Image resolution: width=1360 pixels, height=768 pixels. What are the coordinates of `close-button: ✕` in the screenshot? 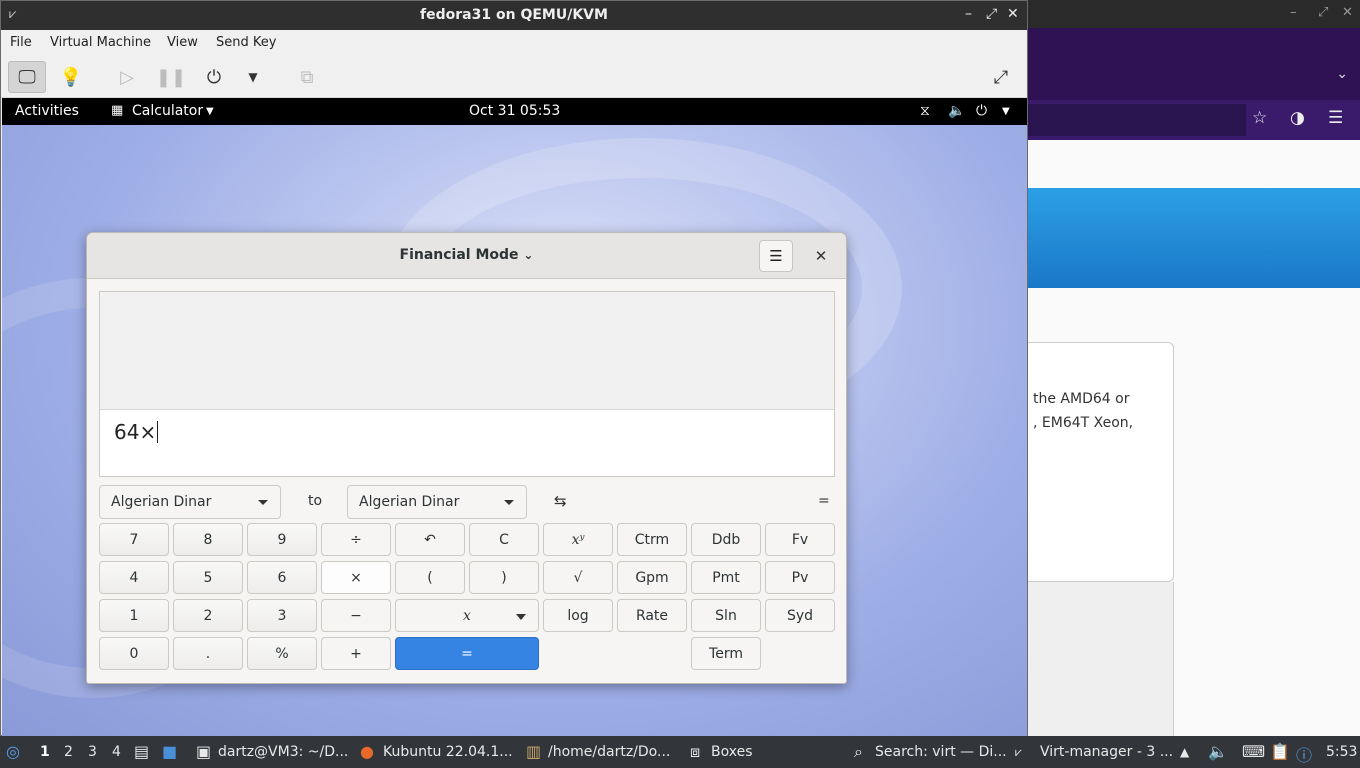 It's located at (821, 256).